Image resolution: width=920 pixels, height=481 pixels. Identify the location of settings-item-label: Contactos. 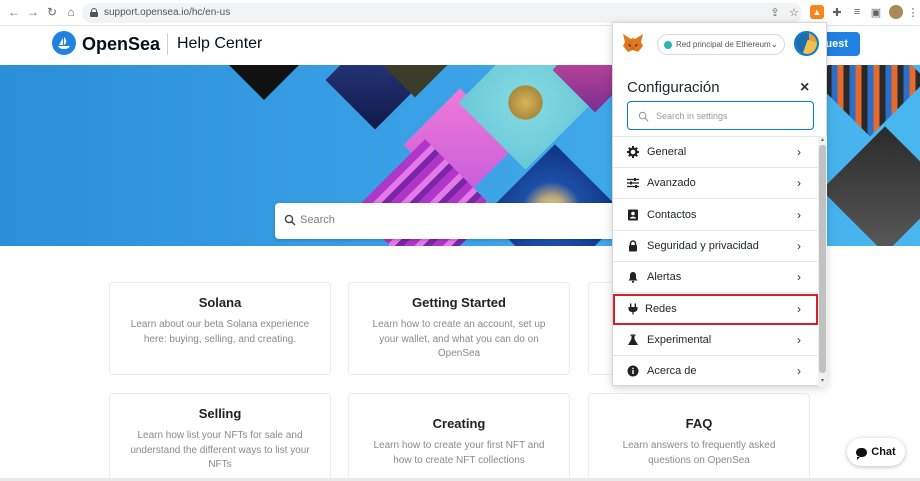
(672, 214).